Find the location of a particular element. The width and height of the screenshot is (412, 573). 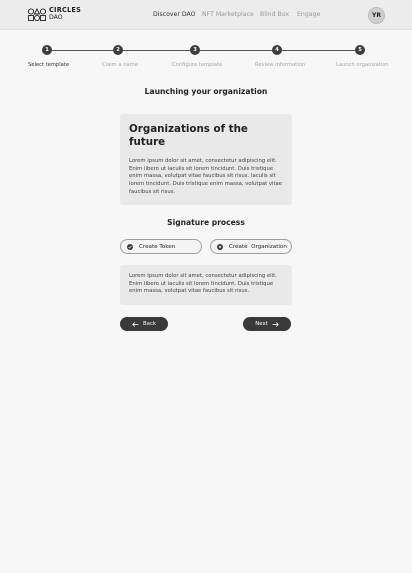

nav-nft-marketplace: NFT Marketplace is located at coordinates (228, 14).